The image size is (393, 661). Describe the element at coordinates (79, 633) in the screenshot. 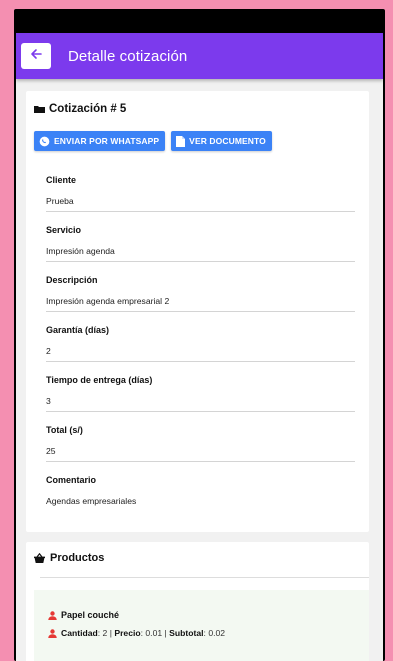

I see `qty-label: Cantidad` at that location.